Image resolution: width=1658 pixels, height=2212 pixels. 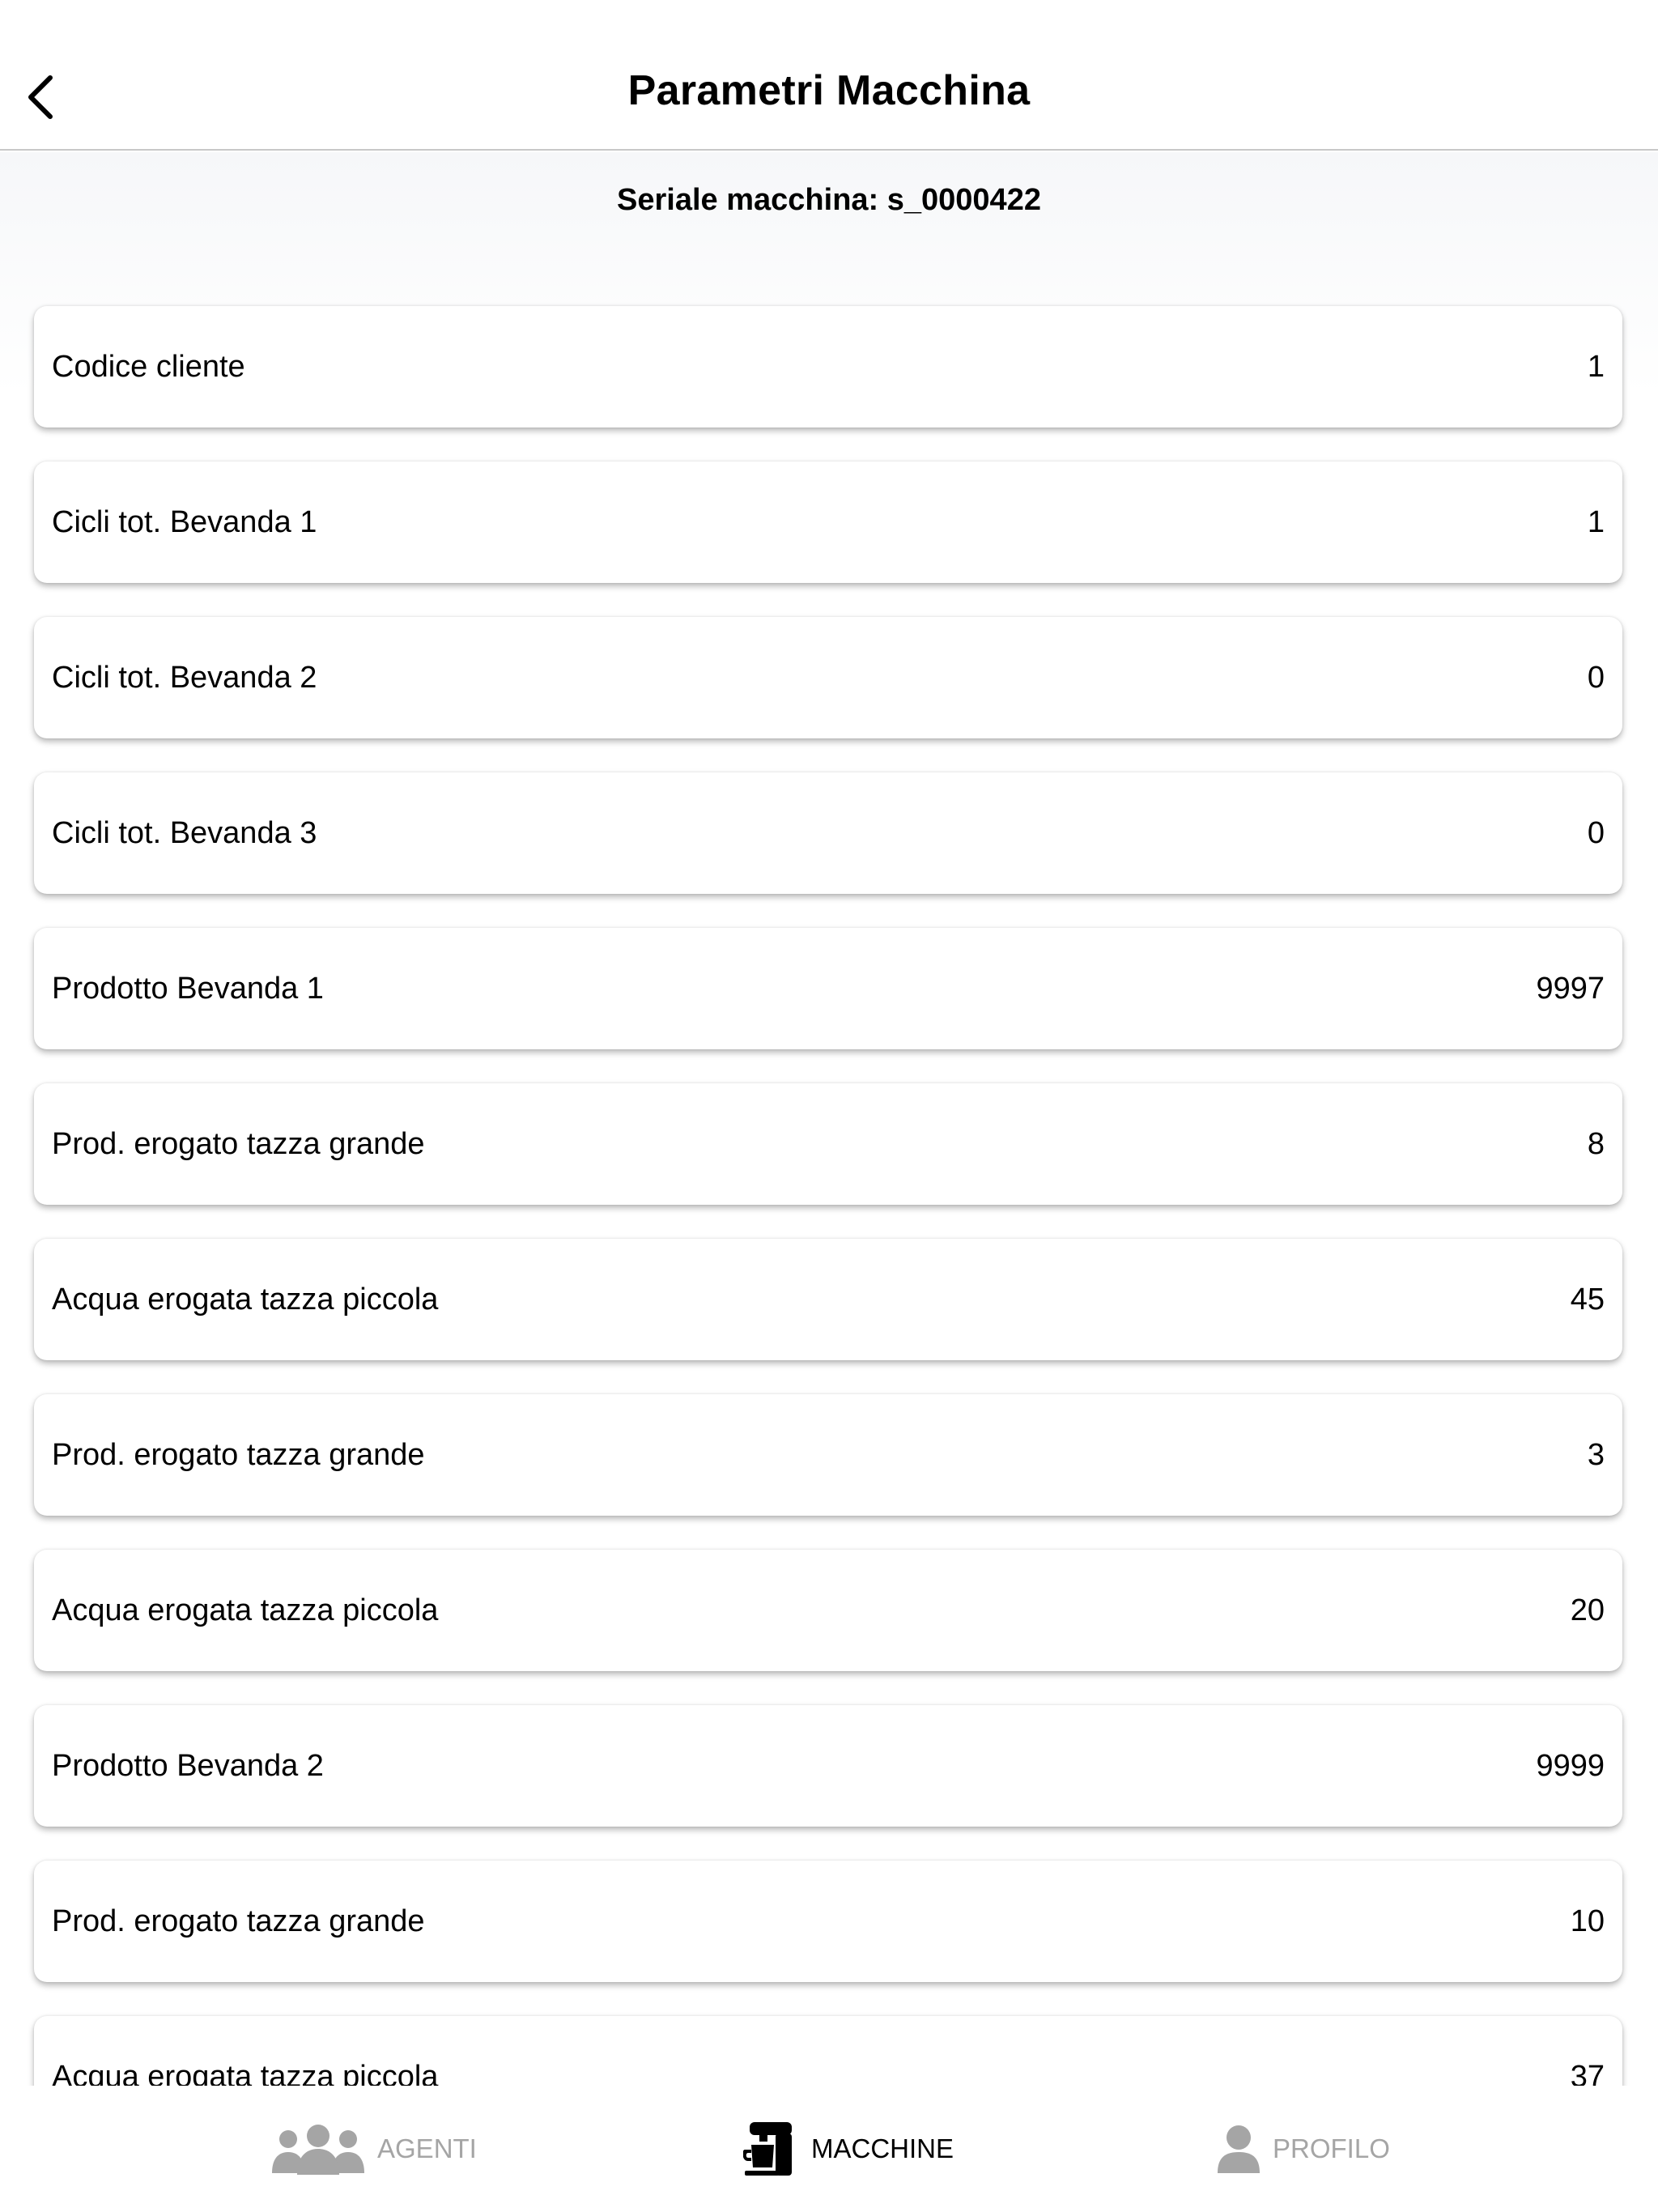 I want to click on tab-label: AGENTI, so click(x=427, y=2148).